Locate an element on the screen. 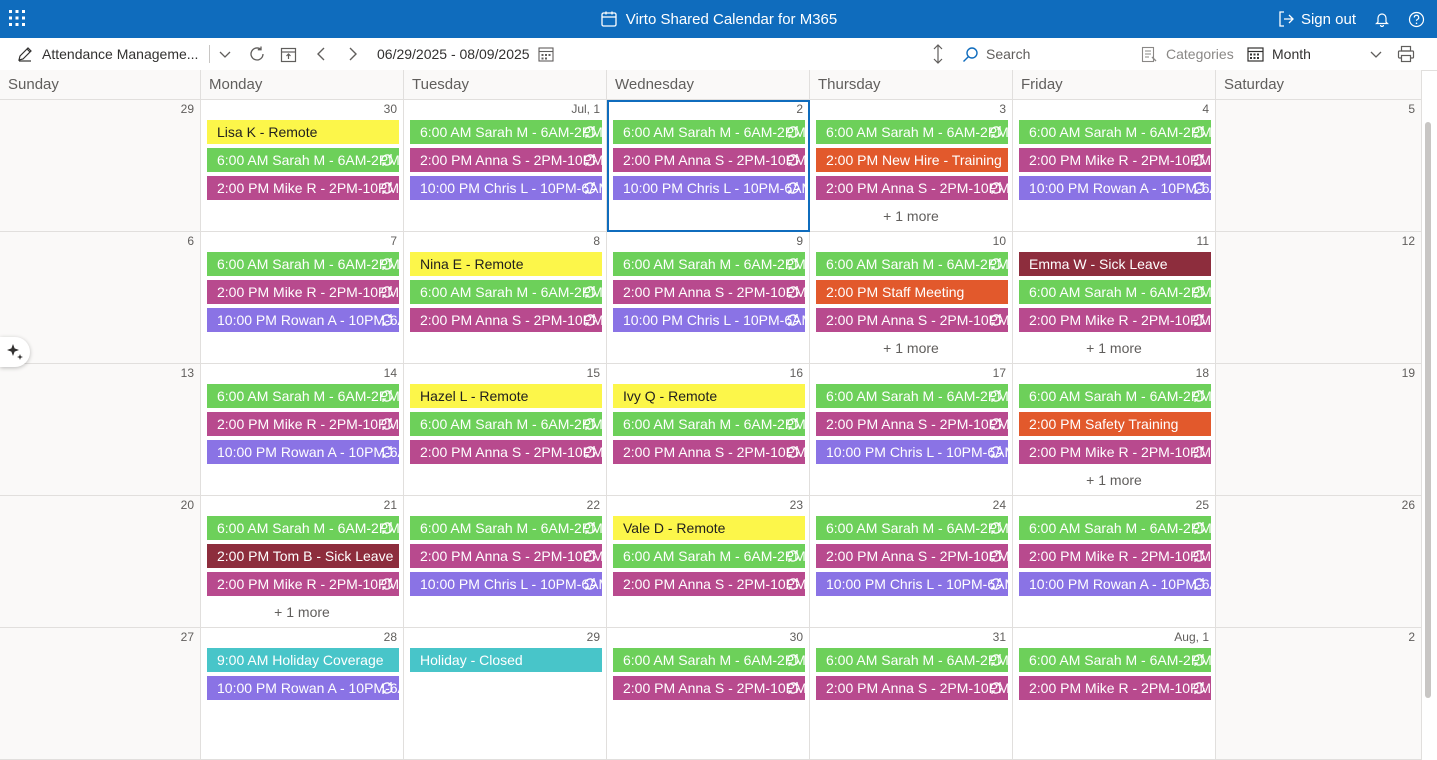 This screenshot has height=760, width=1437. calendar-event: Ivy Q - Remote is located at coordinates (709, 396).